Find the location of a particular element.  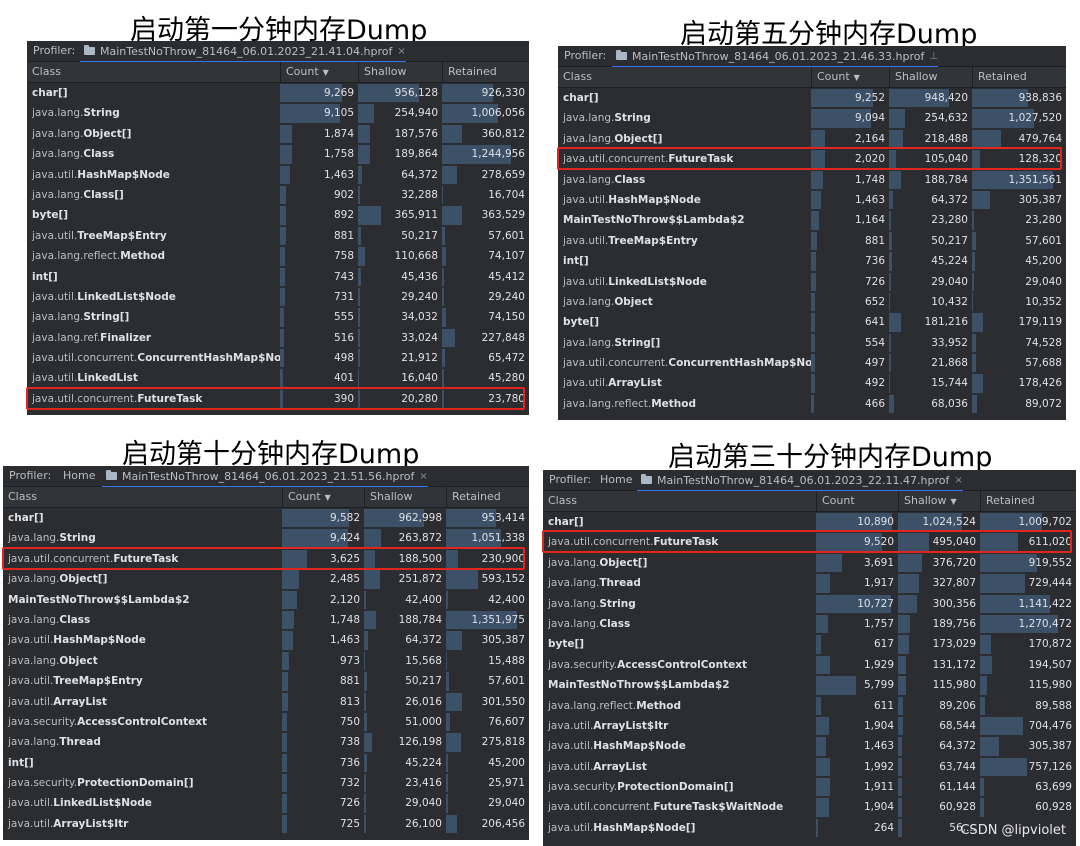

table-row: java.util.ArrayList 1,992 63,744 757,126 is located at coordinates (809, 767).